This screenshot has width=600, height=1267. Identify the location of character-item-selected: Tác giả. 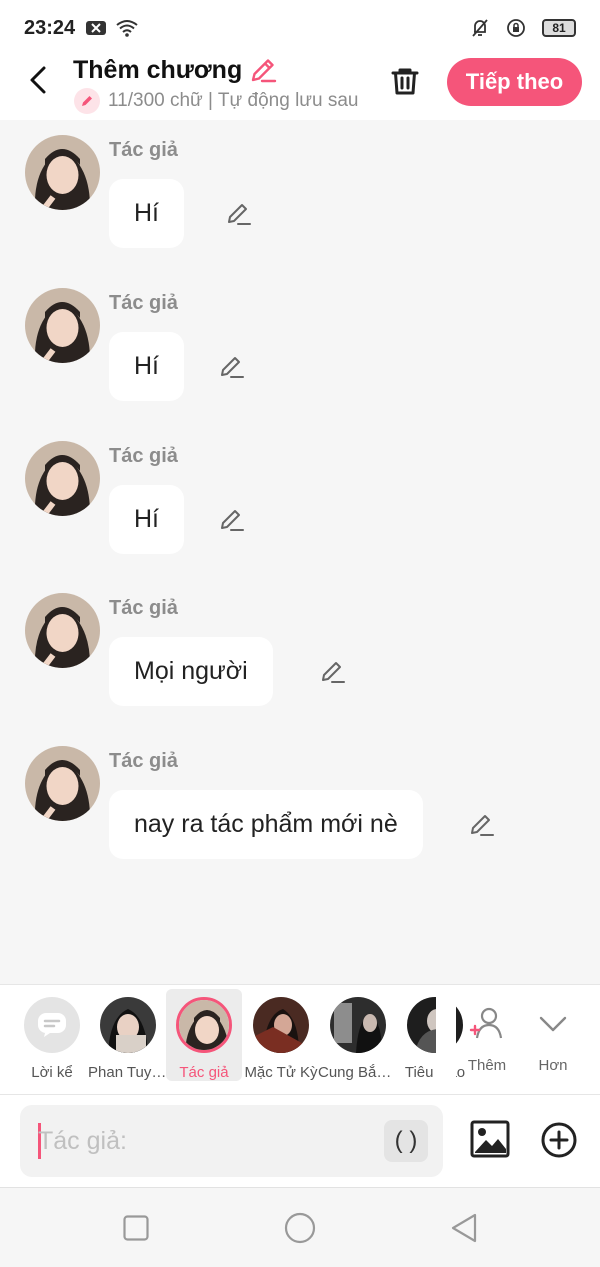
(204, 1035).